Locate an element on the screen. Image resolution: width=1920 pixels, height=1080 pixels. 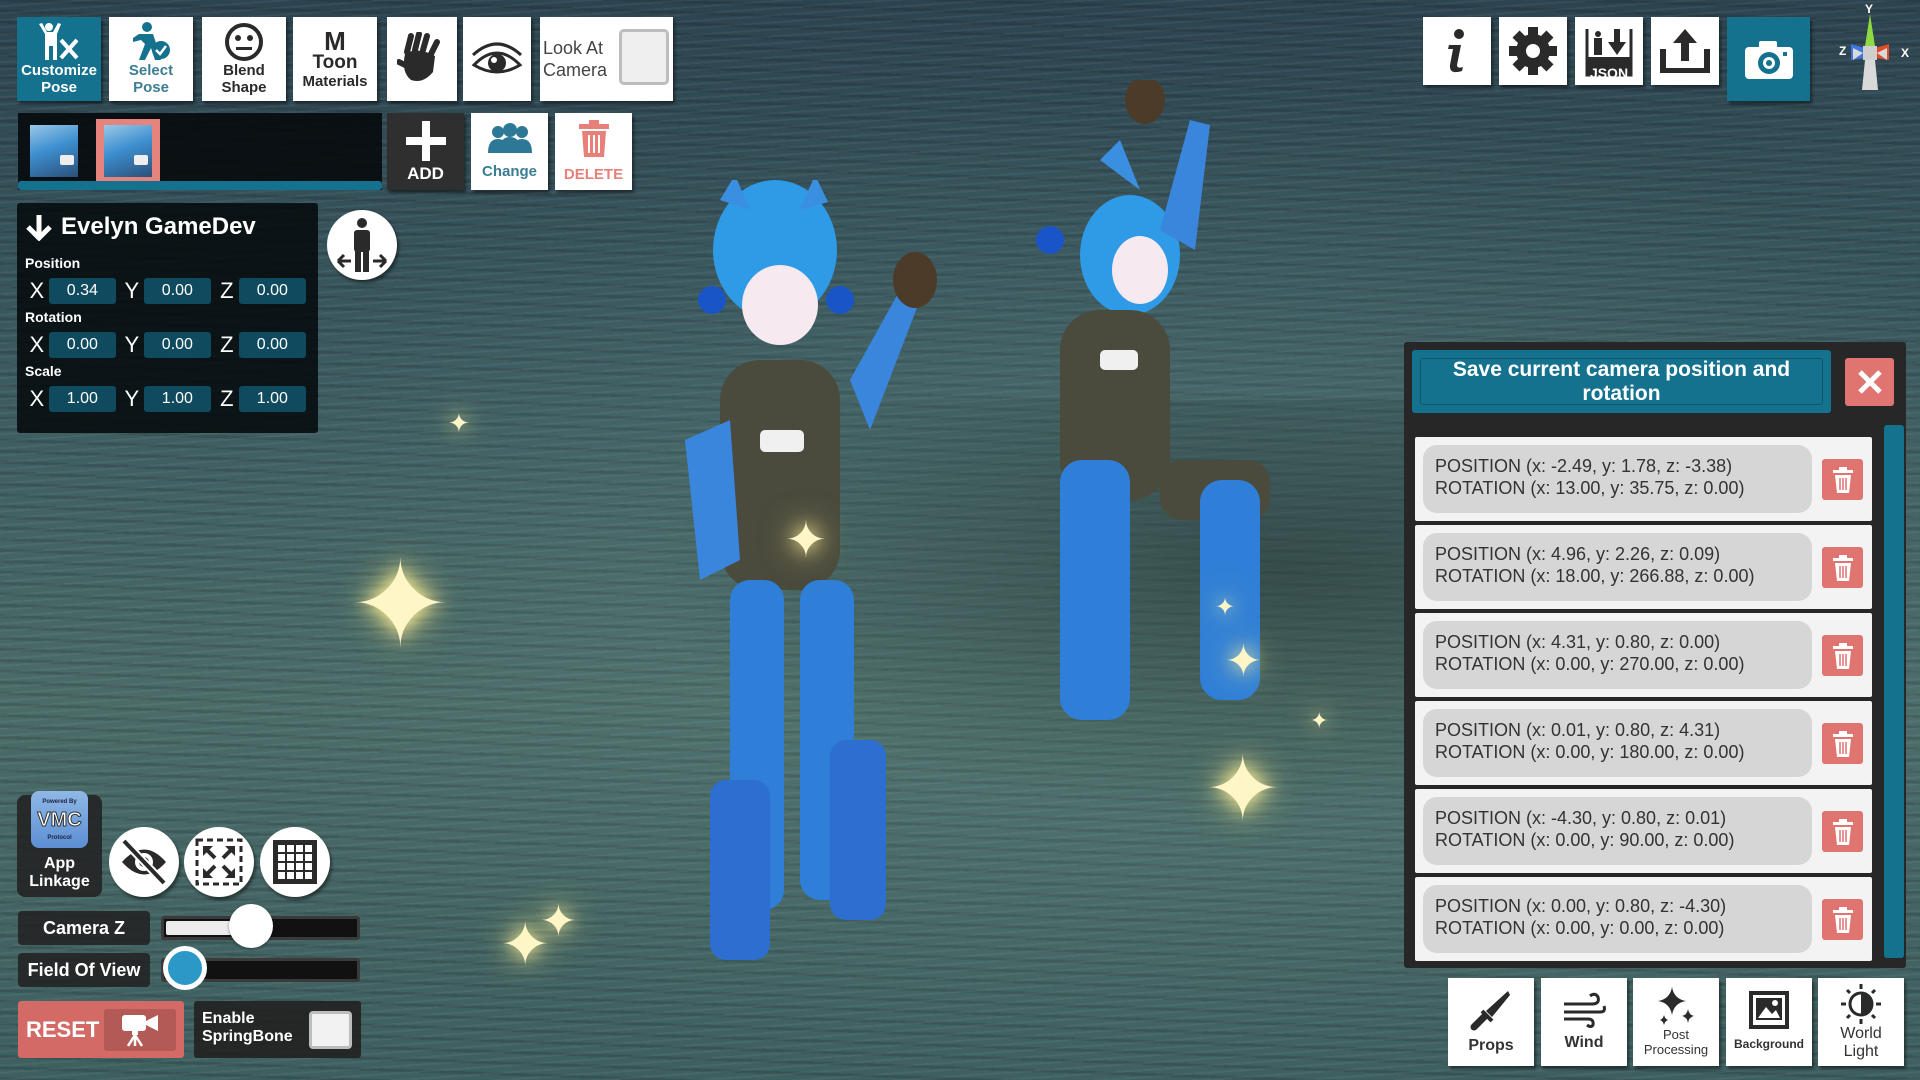
character-list is located at coordinates (200, 151).